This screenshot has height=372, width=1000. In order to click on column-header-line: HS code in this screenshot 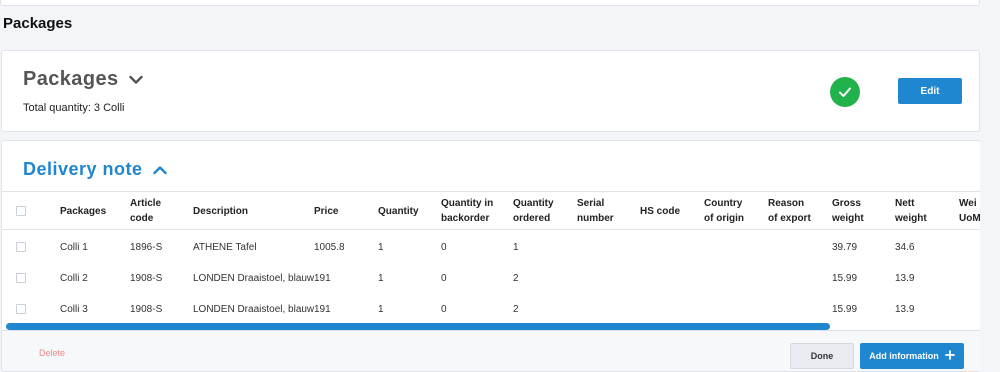, I will do `click(660, 211)`.